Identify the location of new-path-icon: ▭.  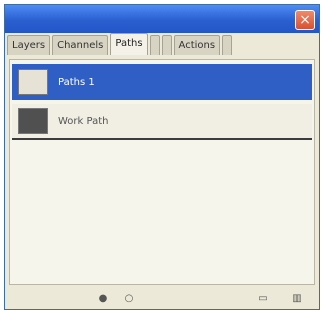
(263, 299).